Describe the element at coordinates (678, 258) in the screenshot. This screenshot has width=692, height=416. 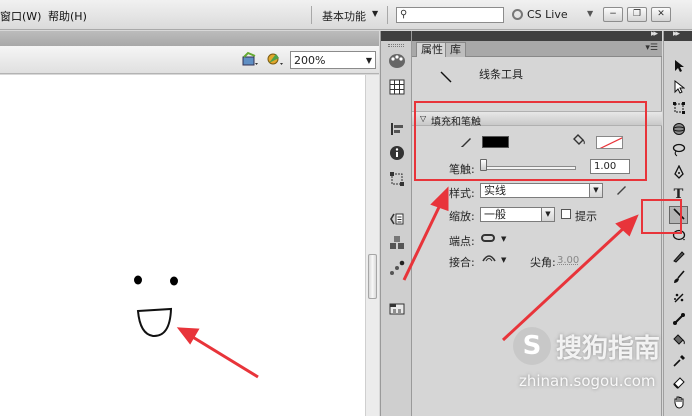
I see `pencil-icon` at that location.